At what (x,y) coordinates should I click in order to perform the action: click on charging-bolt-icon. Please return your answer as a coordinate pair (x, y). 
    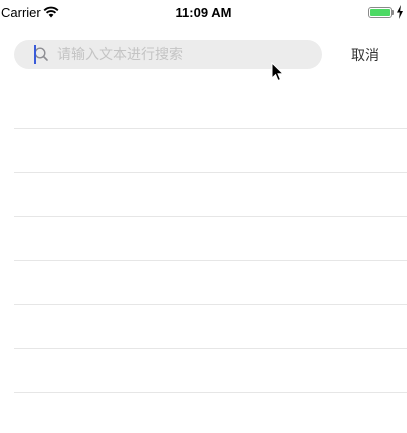
    Looking at the image, I should click on (400, 12).